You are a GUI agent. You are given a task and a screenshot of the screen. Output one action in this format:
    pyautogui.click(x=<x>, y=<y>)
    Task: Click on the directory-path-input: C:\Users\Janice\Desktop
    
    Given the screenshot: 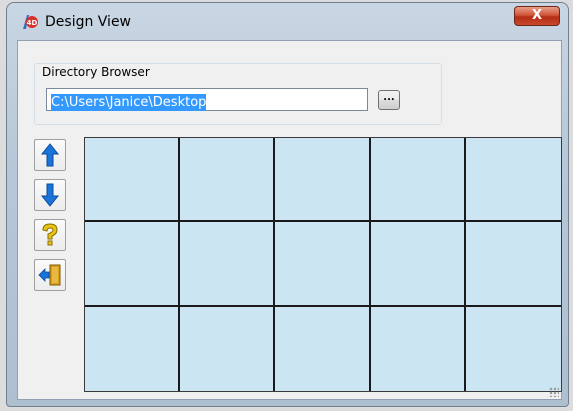 What is the action you would take?
    pyautogui.click(x=207, y=99)
    